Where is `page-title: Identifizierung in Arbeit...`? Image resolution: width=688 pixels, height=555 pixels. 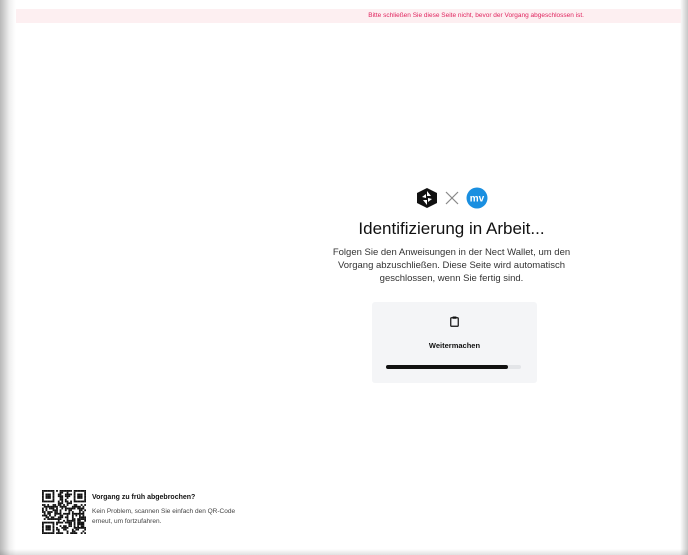 page-title: Identifizierung in Arbeit... is located at coordinates (451, 228).